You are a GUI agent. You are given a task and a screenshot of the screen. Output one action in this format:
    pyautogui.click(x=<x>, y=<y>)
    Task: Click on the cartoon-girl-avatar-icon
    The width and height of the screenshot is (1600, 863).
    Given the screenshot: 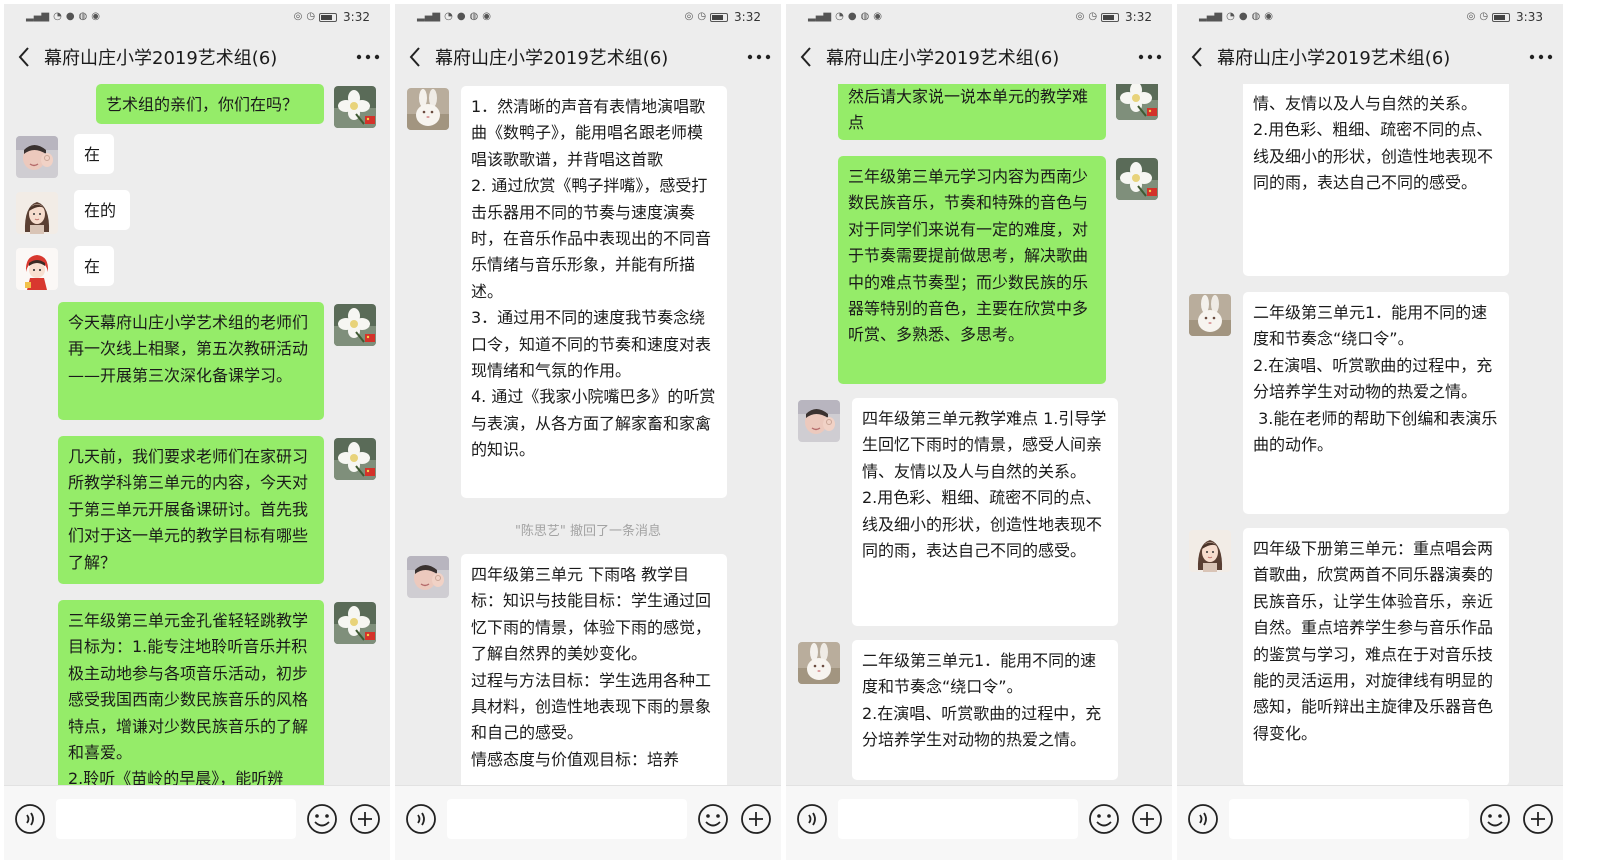 What is the action you would take?
    pyautogui.click(x=37, y=269)
    